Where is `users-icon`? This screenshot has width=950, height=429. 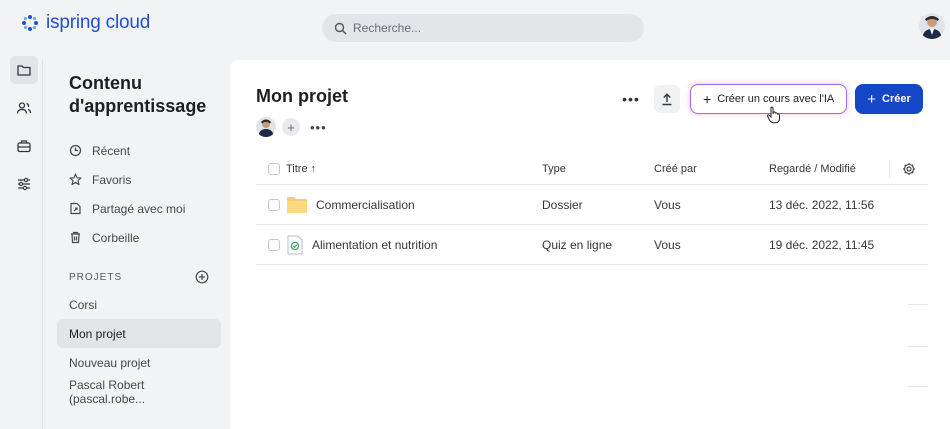 users-icon is located at coordinates (24, 108).